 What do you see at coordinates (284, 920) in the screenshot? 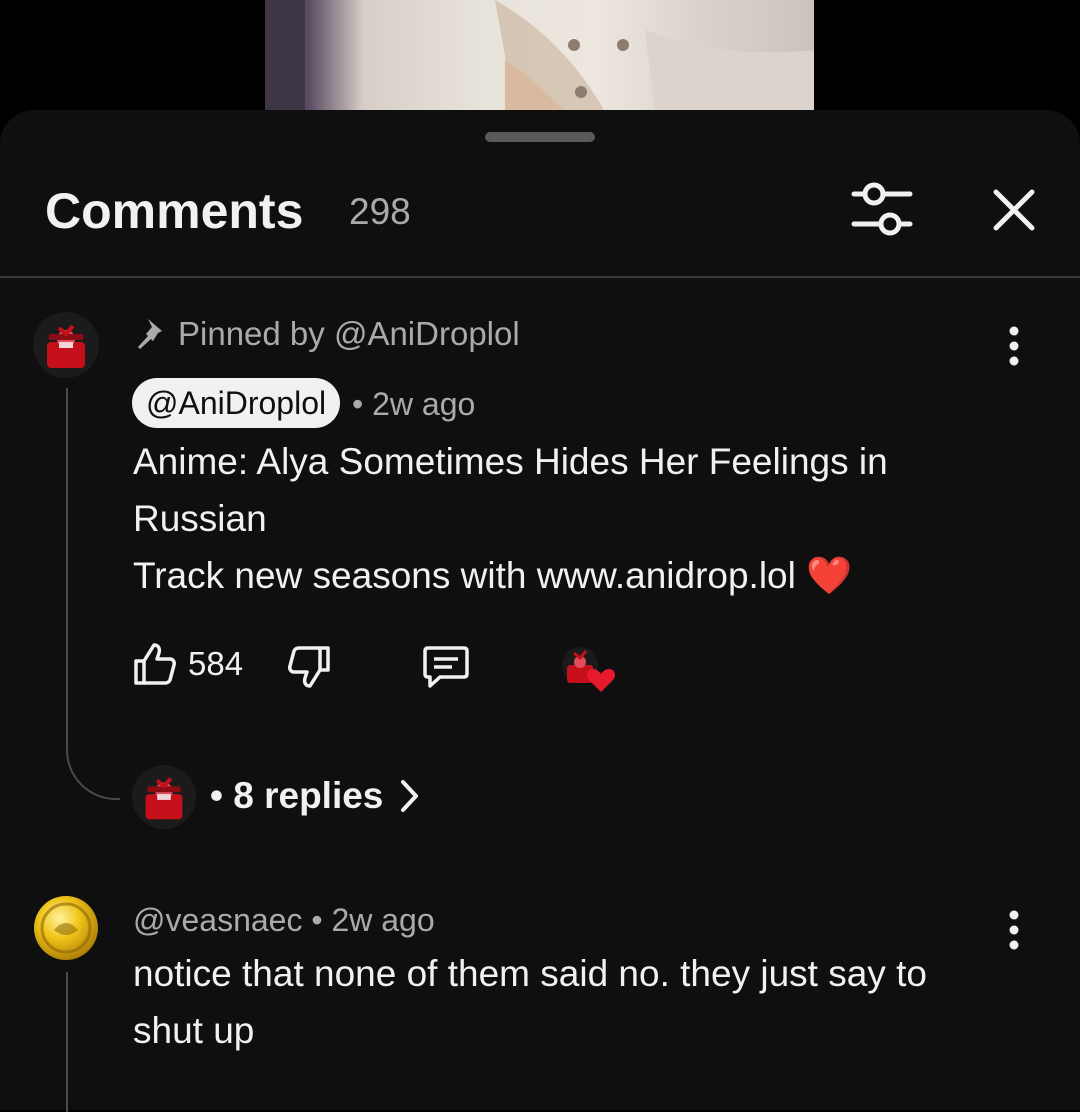
I see `comment-author-meta: @veasnaec • 2w ago` at bounding box center [284, 920].